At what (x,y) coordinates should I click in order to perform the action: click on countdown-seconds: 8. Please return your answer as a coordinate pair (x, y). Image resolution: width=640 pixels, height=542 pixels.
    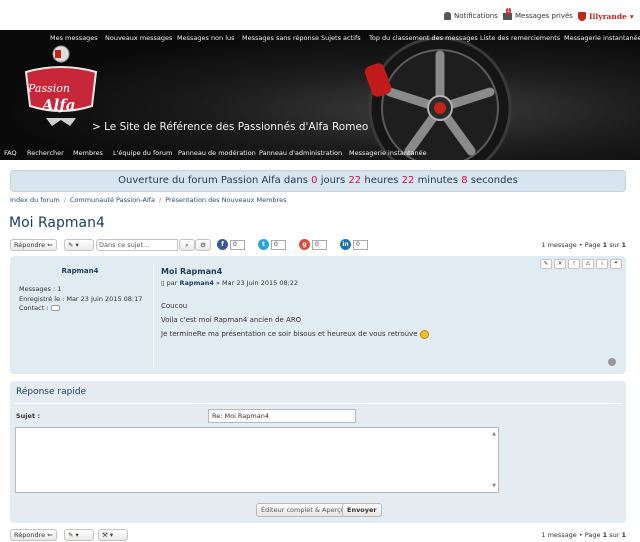
    Looking at the image, I should click on (464, 180).